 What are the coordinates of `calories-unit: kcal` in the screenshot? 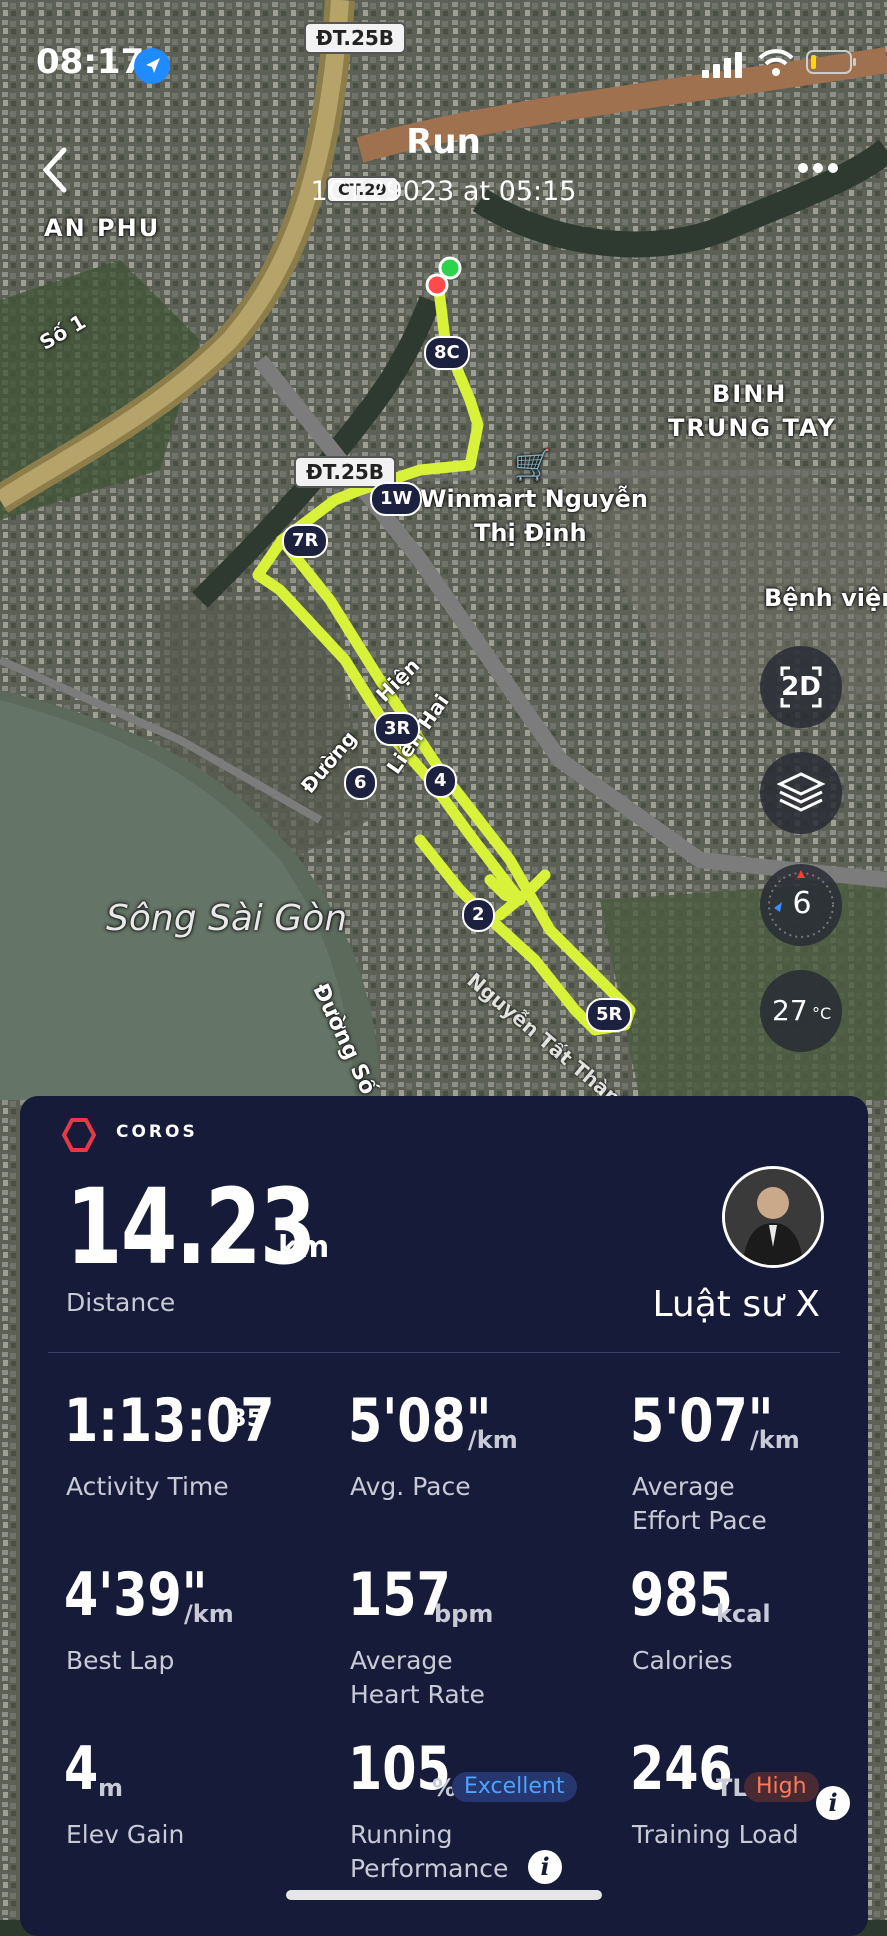 It's located at (743, 1614).